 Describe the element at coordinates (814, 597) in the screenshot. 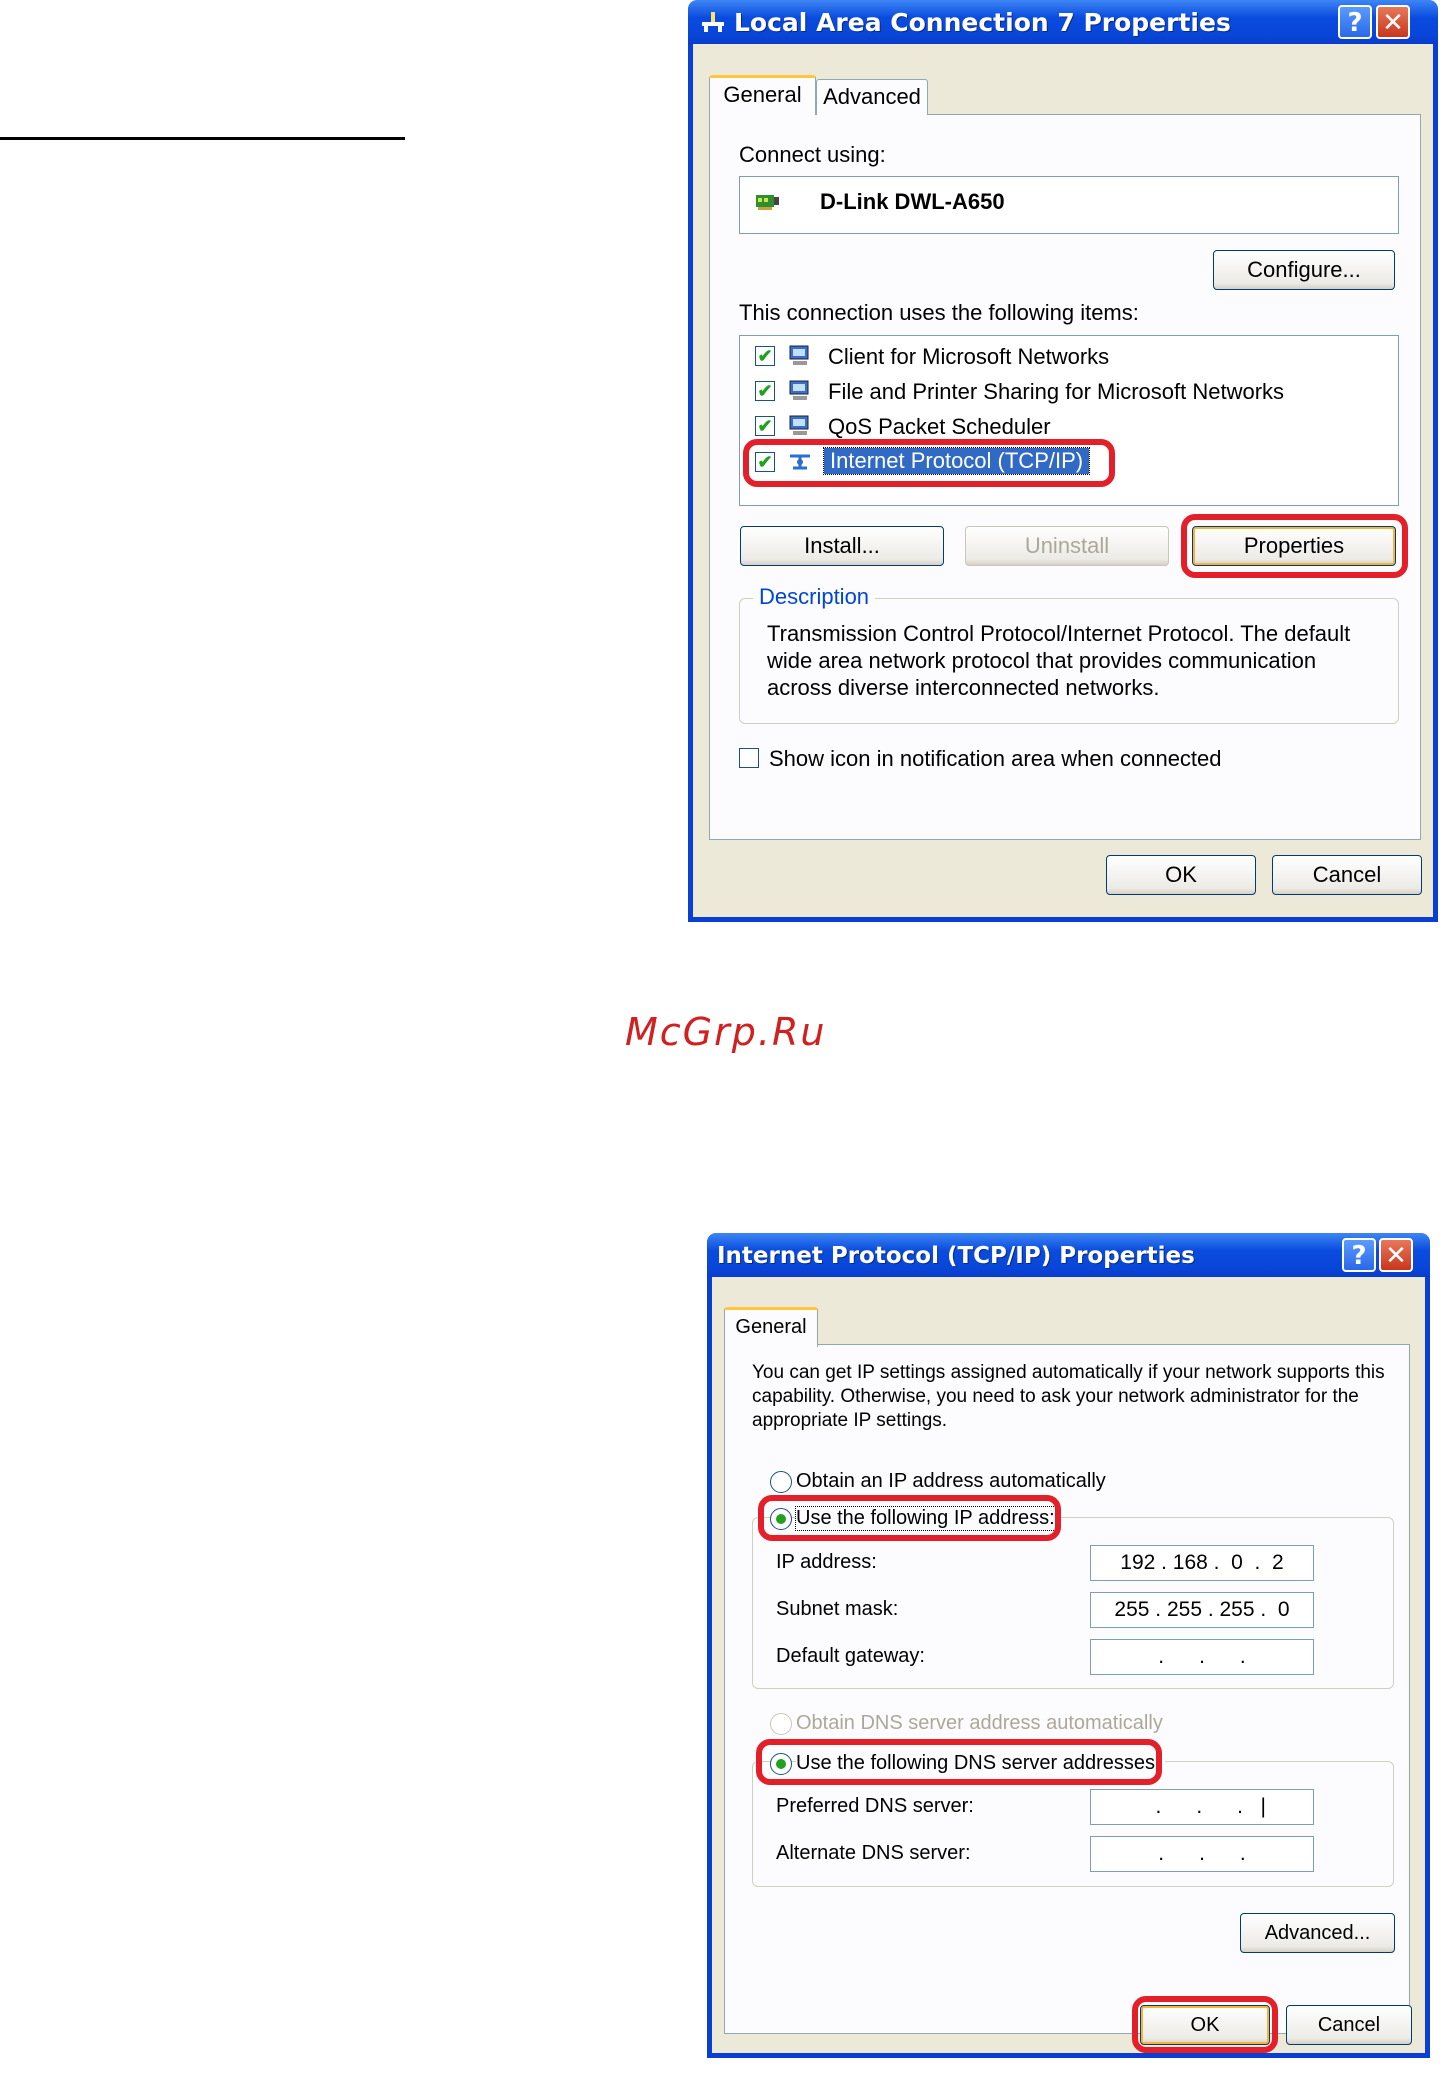

I see `description-title: Description` at that location.